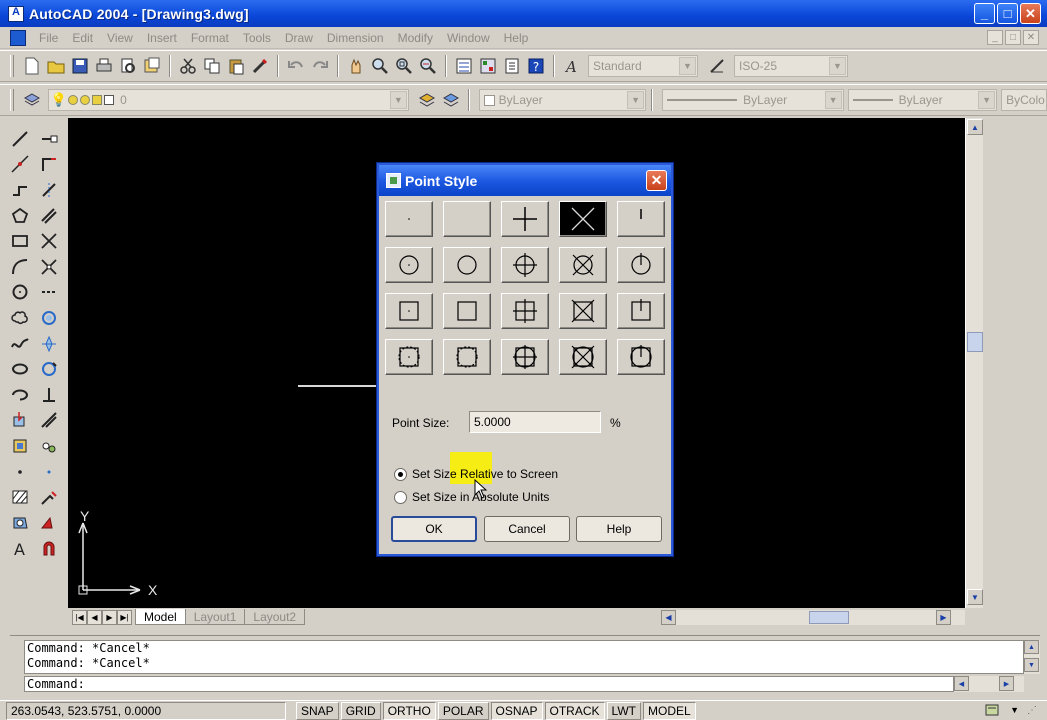  I want to click on pan-icon, so click(356, 66).